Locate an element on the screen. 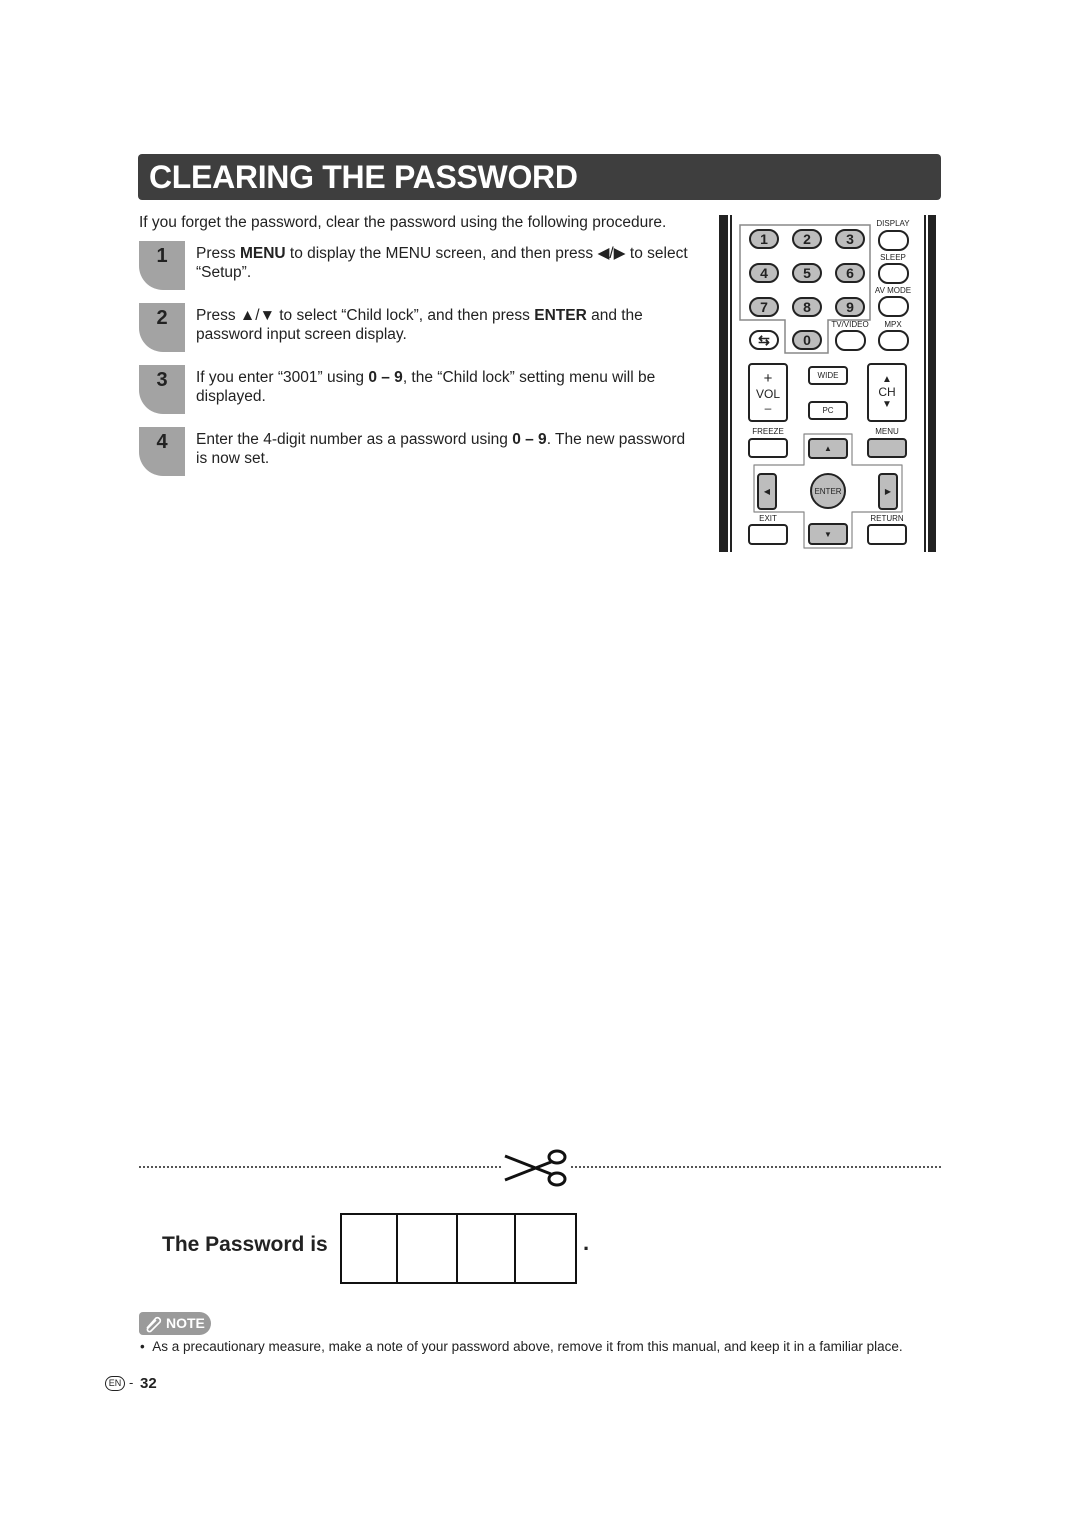 This screenshot has width=1080, height=1527. enter-button: ENTER is located at coordinates (828, 491).